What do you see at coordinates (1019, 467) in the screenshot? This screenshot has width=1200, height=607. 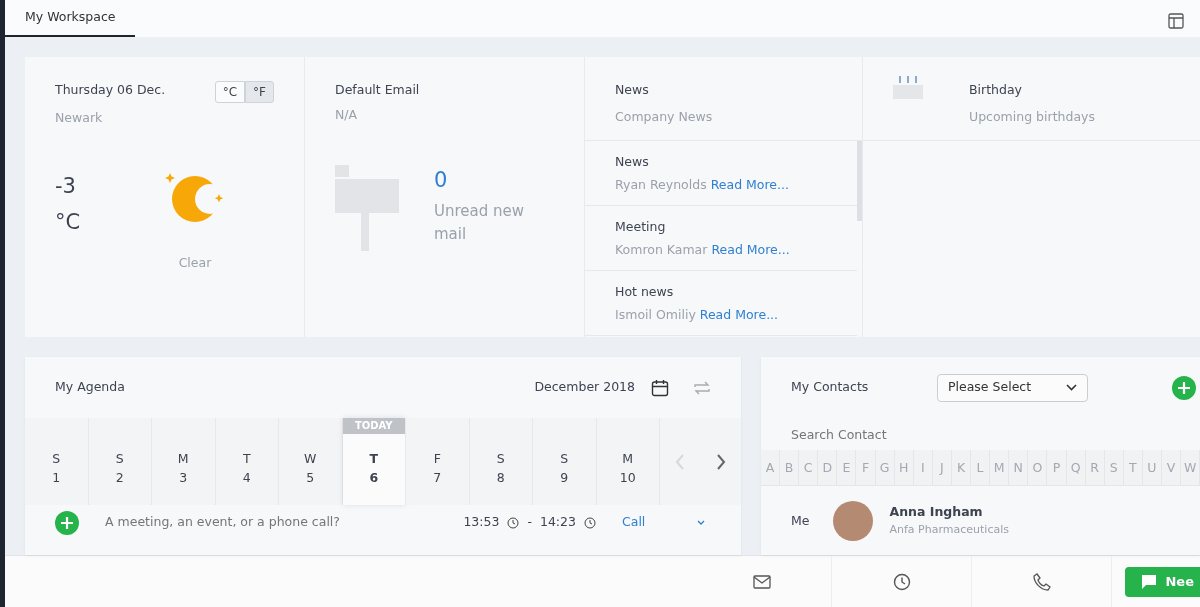 I see `letter-filter: N` at bounding box center [1019, 467].